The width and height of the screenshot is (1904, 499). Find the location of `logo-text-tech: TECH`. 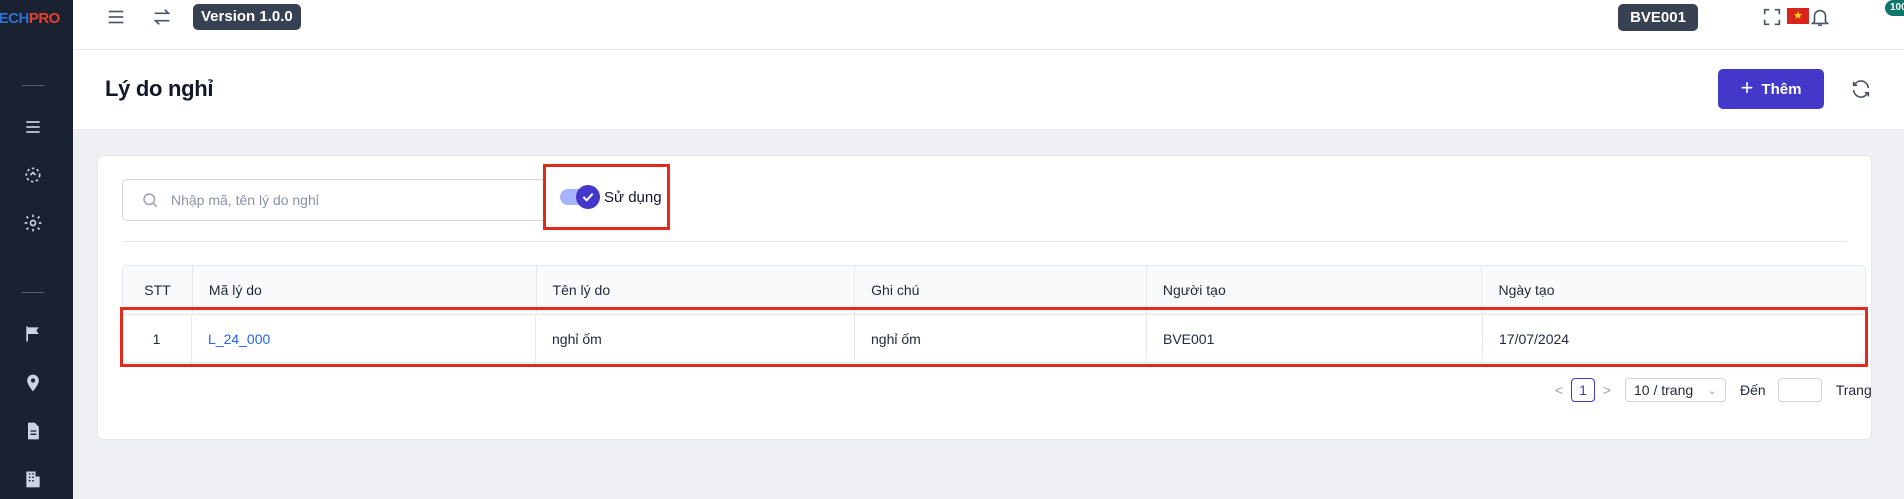

logo-text-tech: TECH is located at coordinates (14, 18).